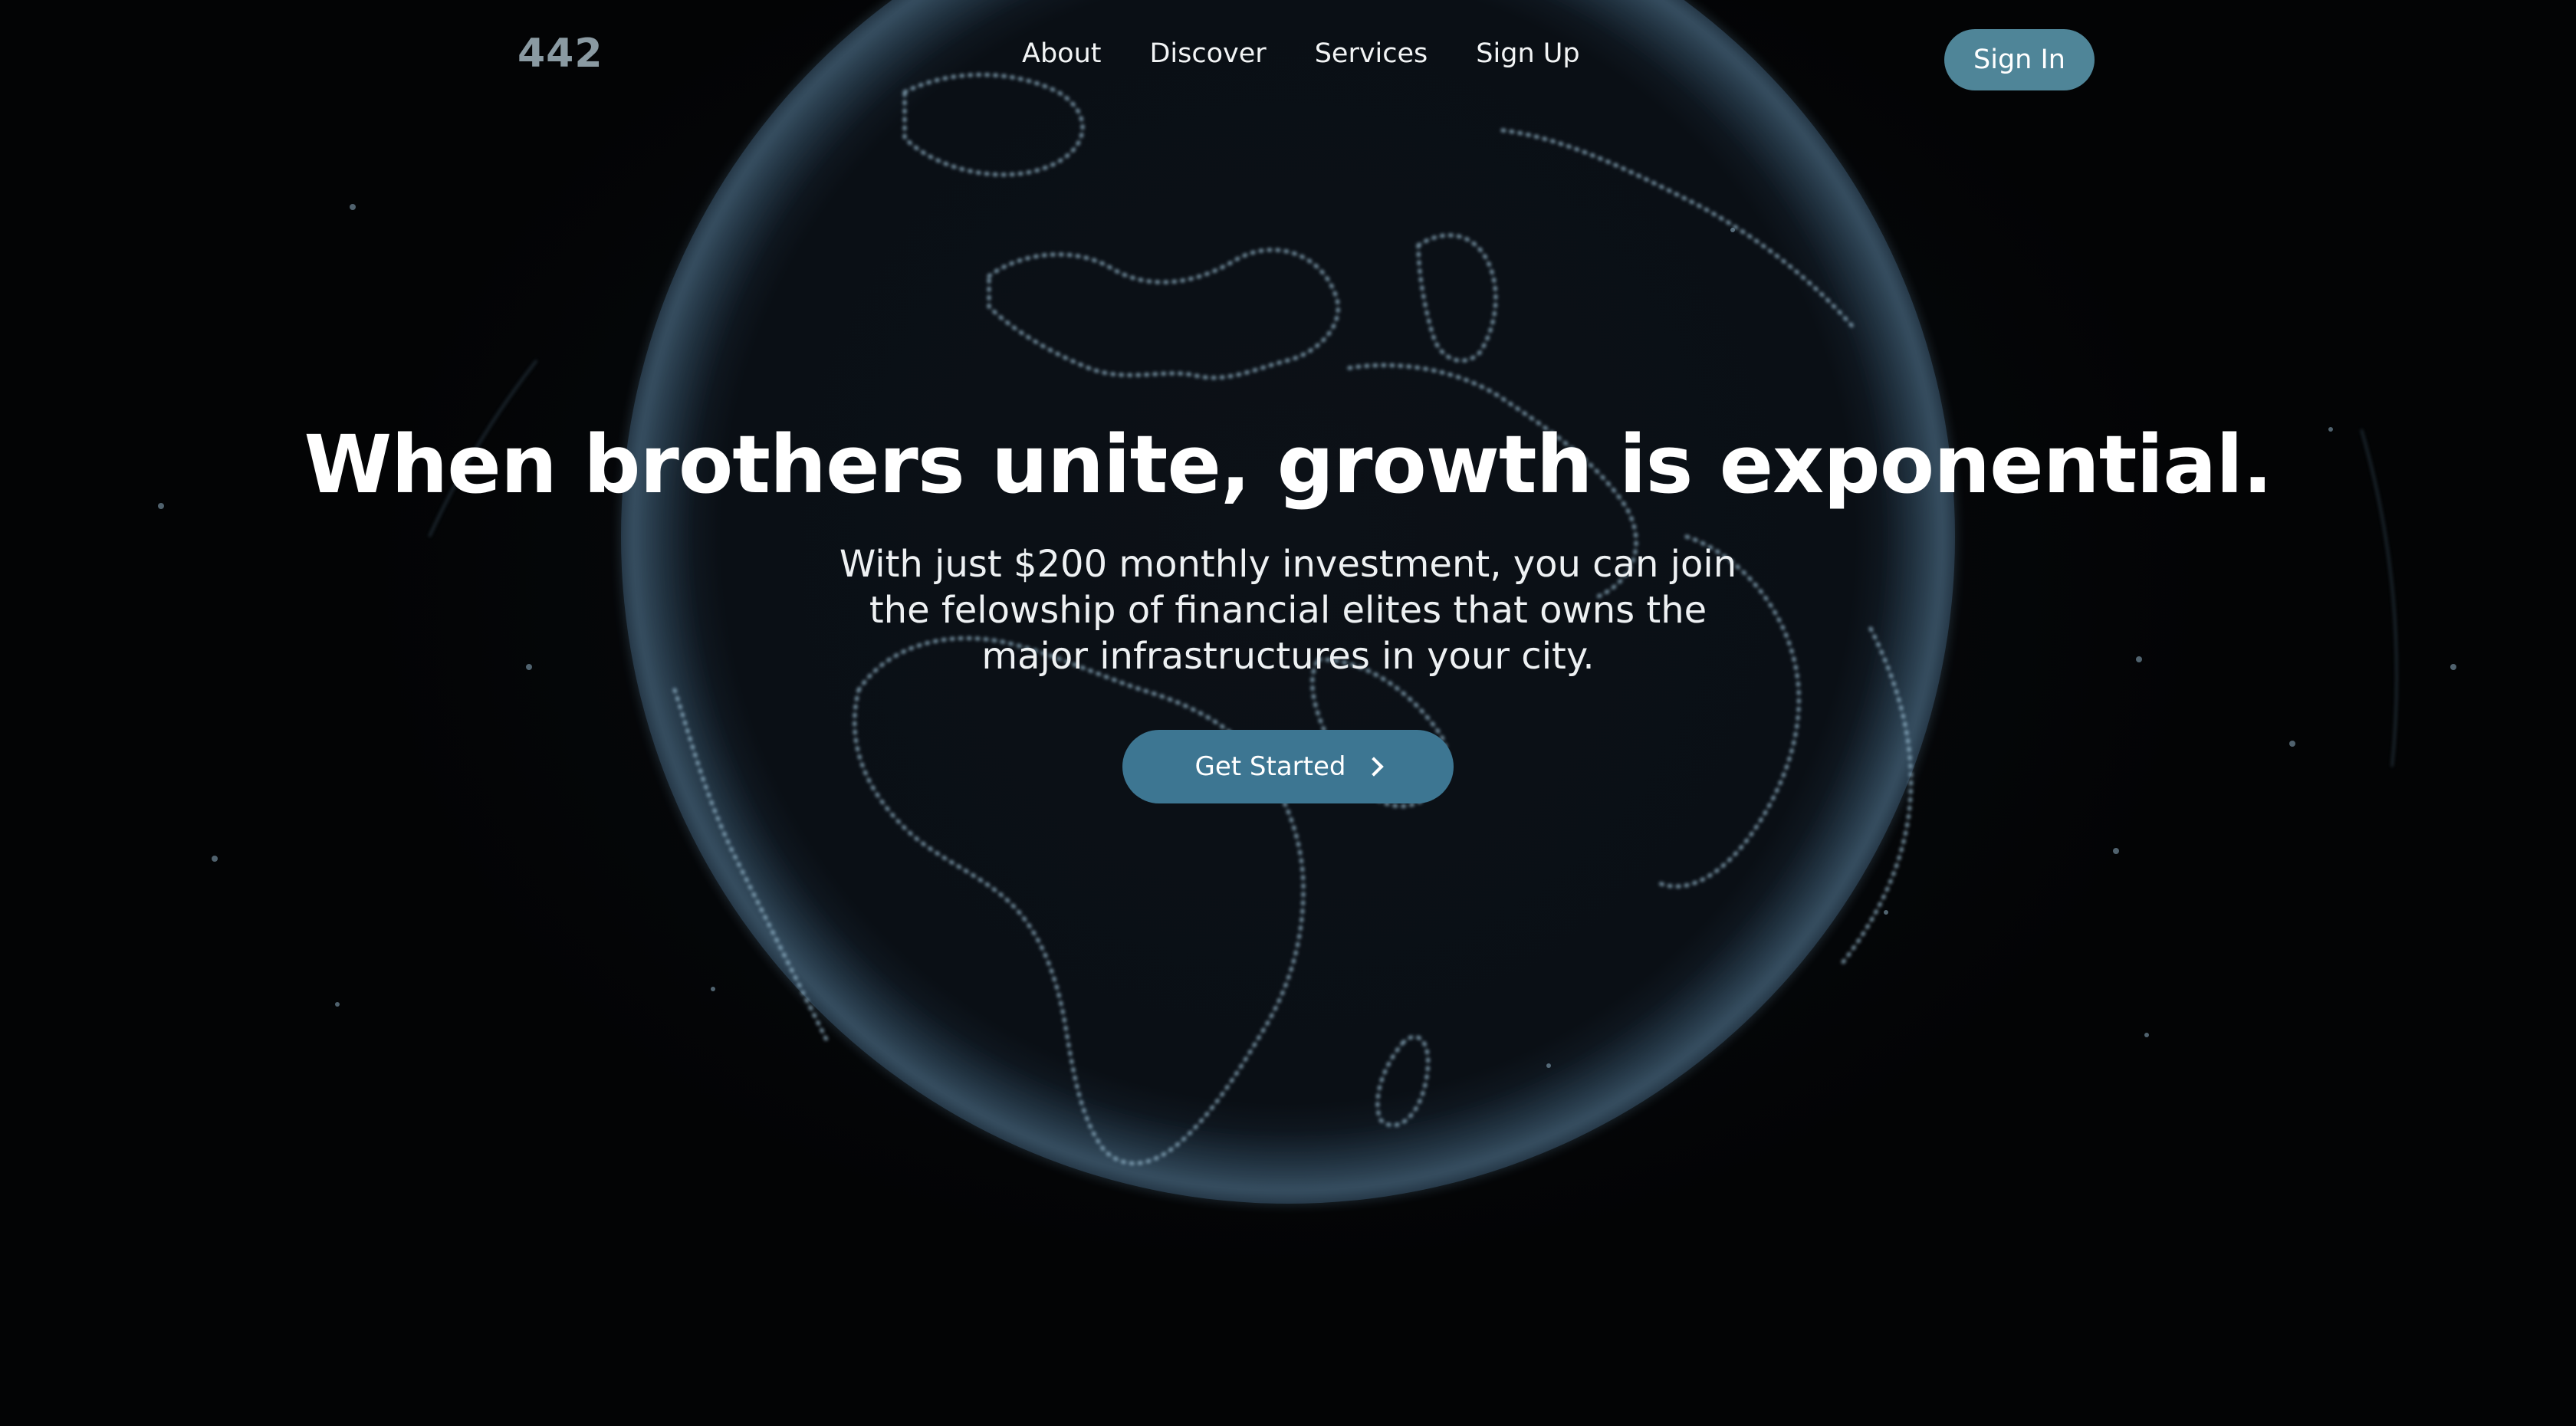 The image size is (2576, 1426). Describe the element at coordinates (1207, 53) in the screenshot. I see `nav-link-discover: Discover` at that location.